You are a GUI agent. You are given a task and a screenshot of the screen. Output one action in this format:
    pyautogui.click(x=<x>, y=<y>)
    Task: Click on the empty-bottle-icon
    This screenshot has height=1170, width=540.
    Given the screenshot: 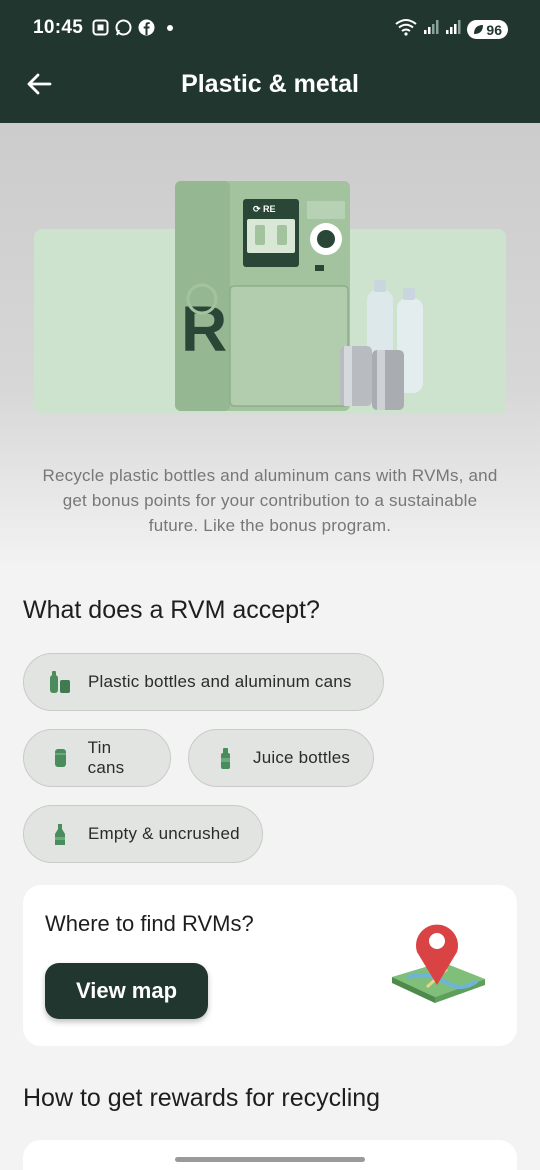 What is the action you would take?
    pyautogui.click(x=60, y=834)
    